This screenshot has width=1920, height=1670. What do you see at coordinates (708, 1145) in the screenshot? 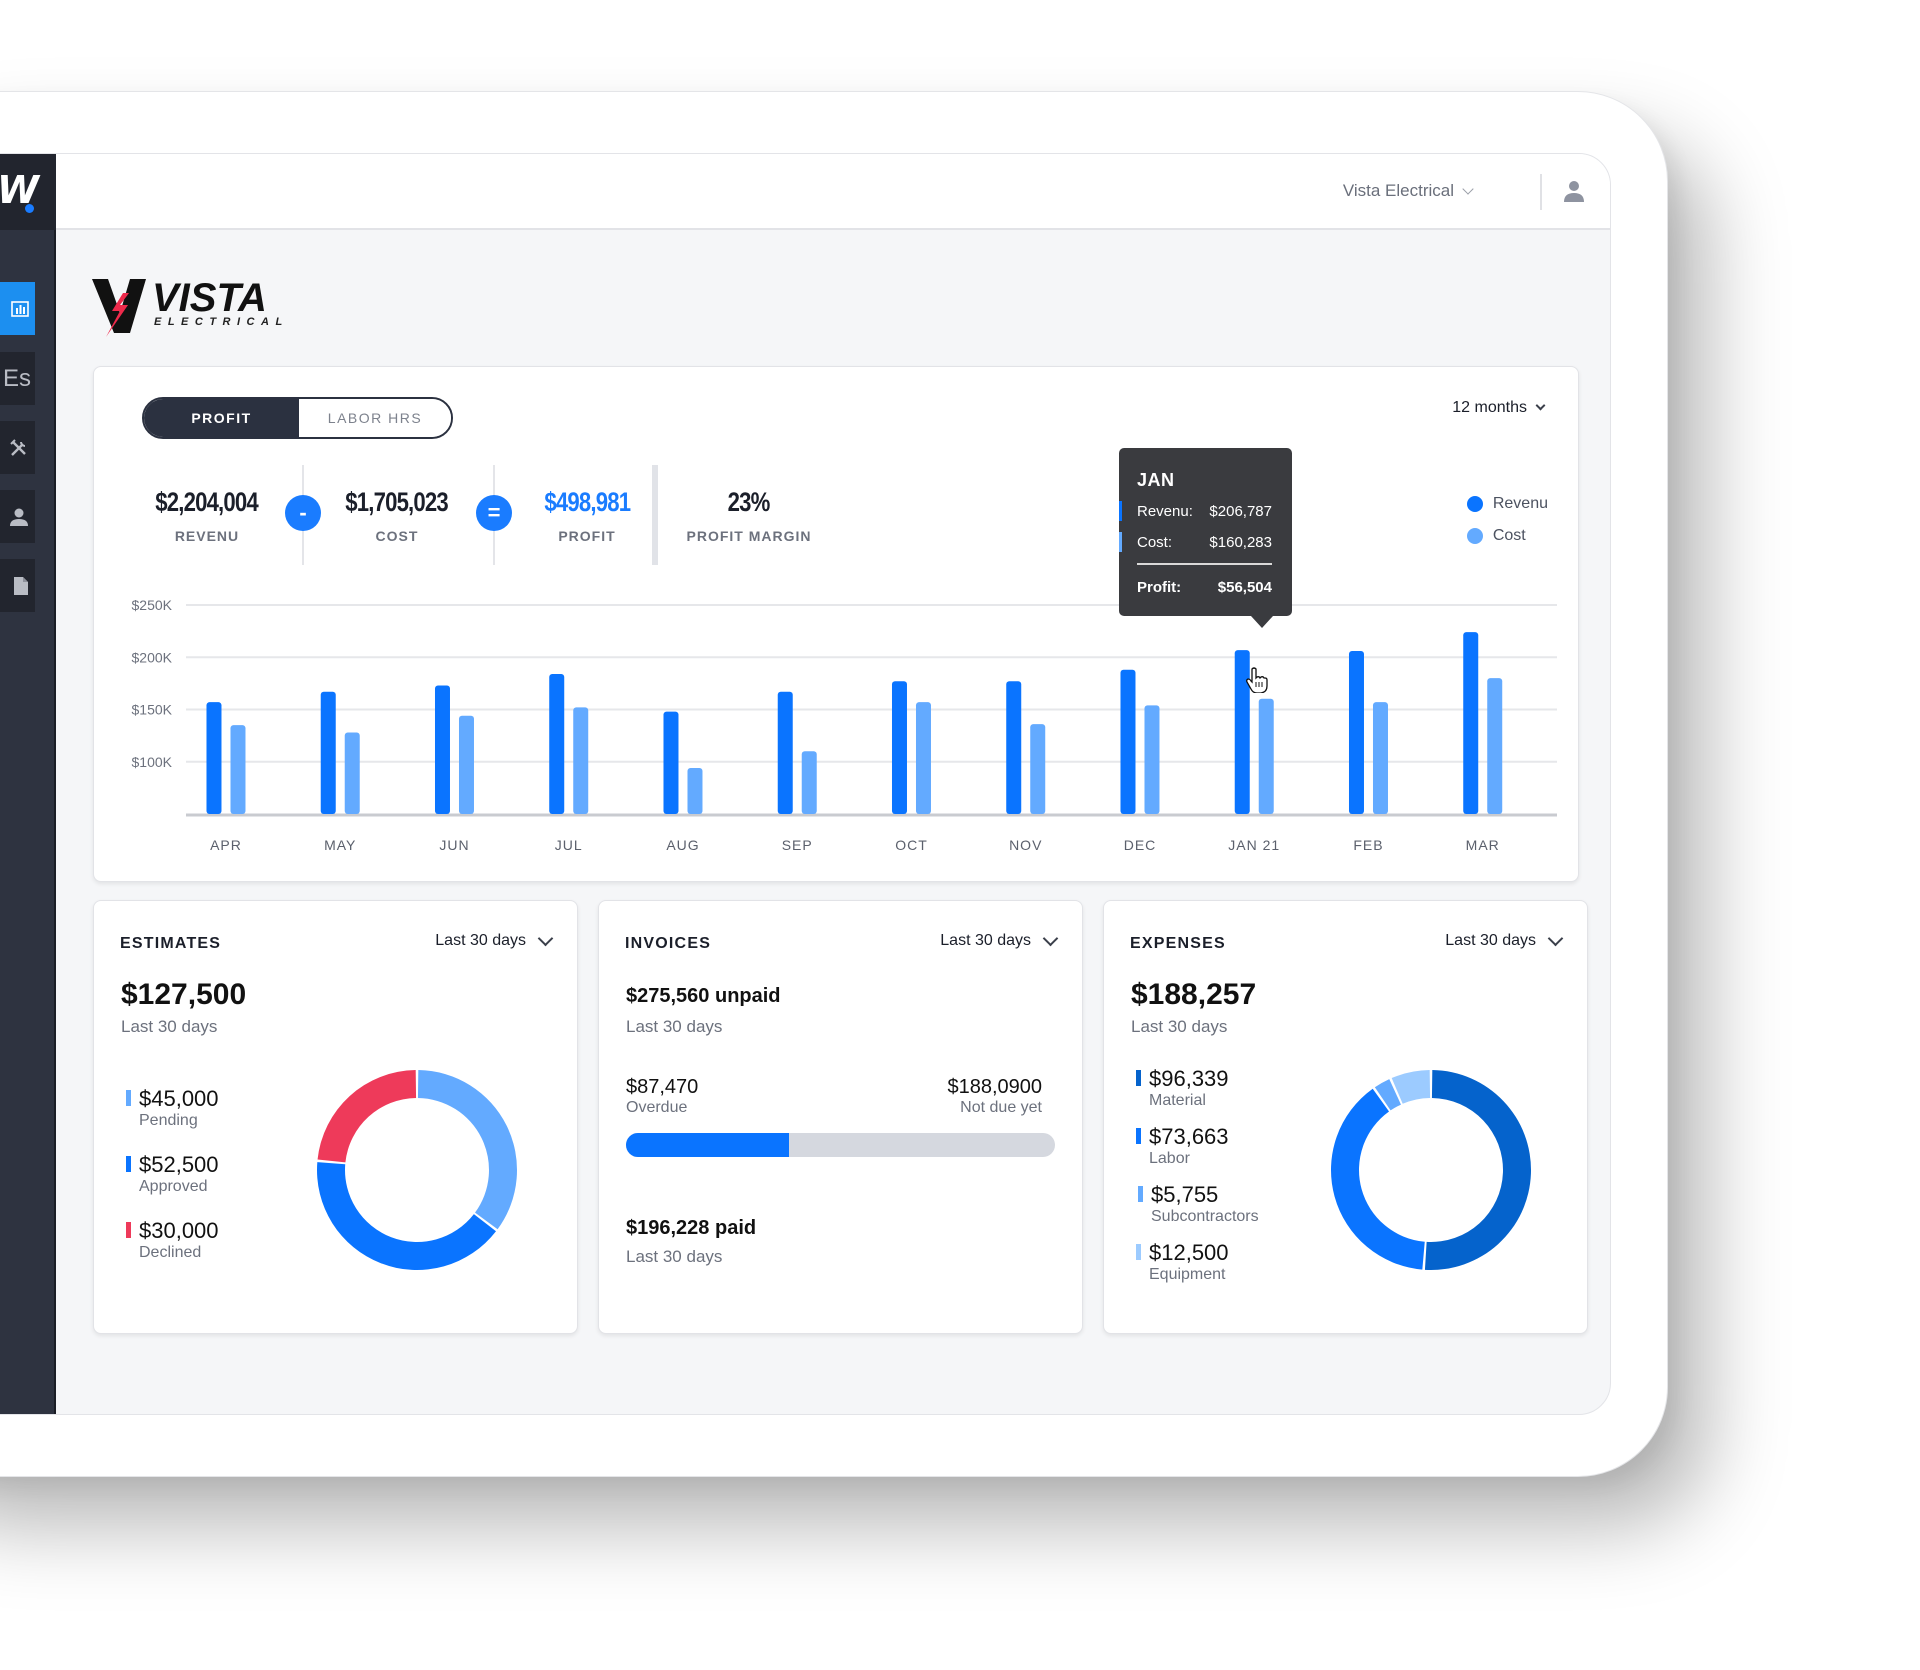
I see `overdue-progress-fill` at bounding box center [708, 1145].